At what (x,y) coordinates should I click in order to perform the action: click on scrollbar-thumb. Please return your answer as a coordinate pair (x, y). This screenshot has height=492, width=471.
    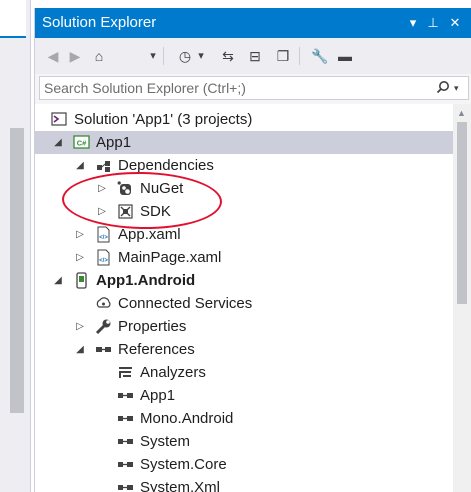
    Looking at the image, I should click on (462, 213).